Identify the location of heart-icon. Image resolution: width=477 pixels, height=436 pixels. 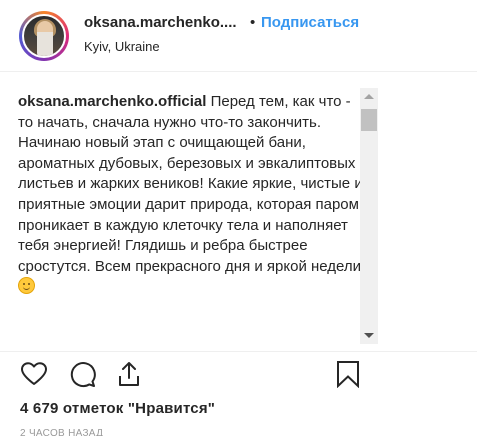
(34, 373).